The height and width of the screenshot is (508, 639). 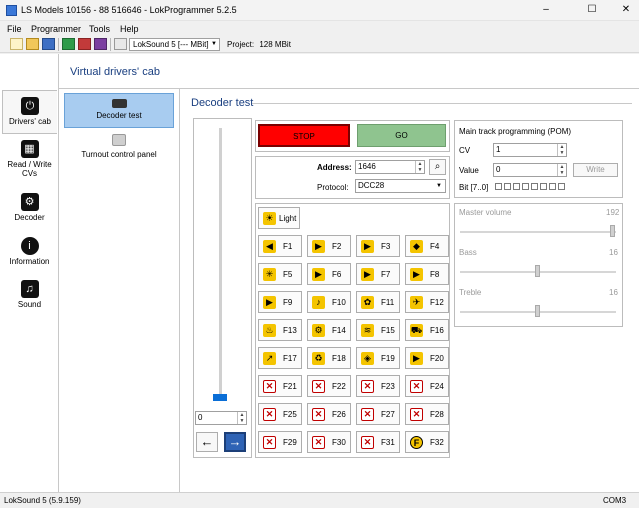 What do you see at coordinates (427, 302) in the screenshot?
I see `function-f12-button: ✈ F12` at bounding box center [427, 302].